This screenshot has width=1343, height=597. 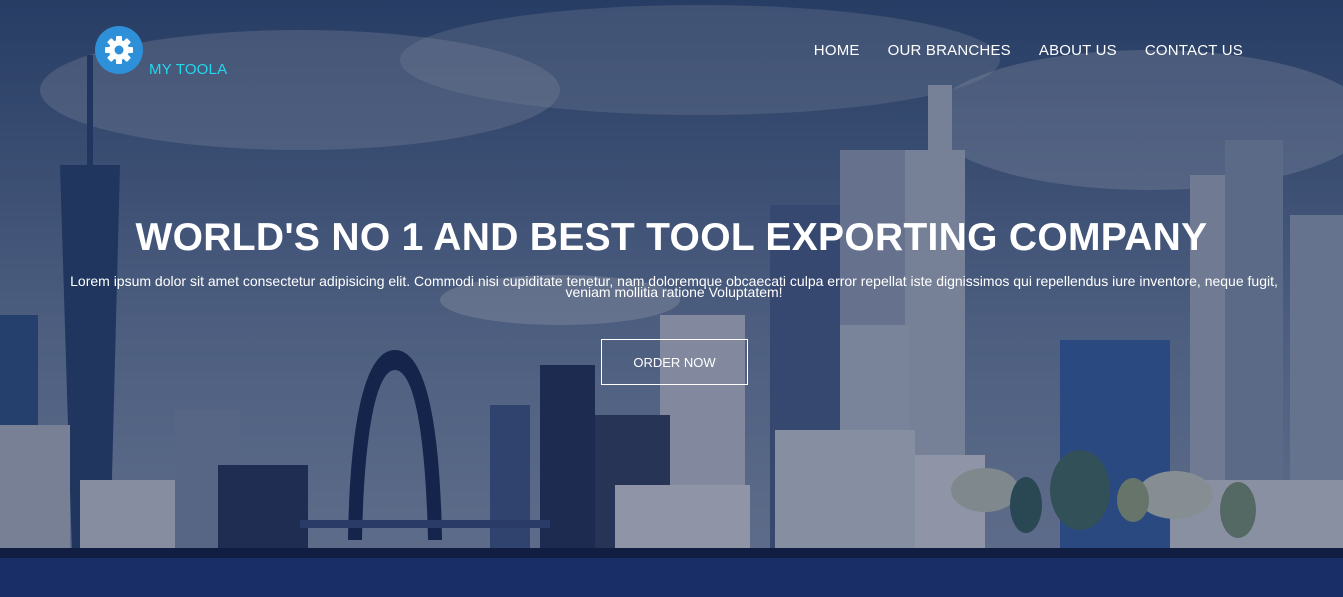 I want to click on logo-badge, so click(x=119, y=50).